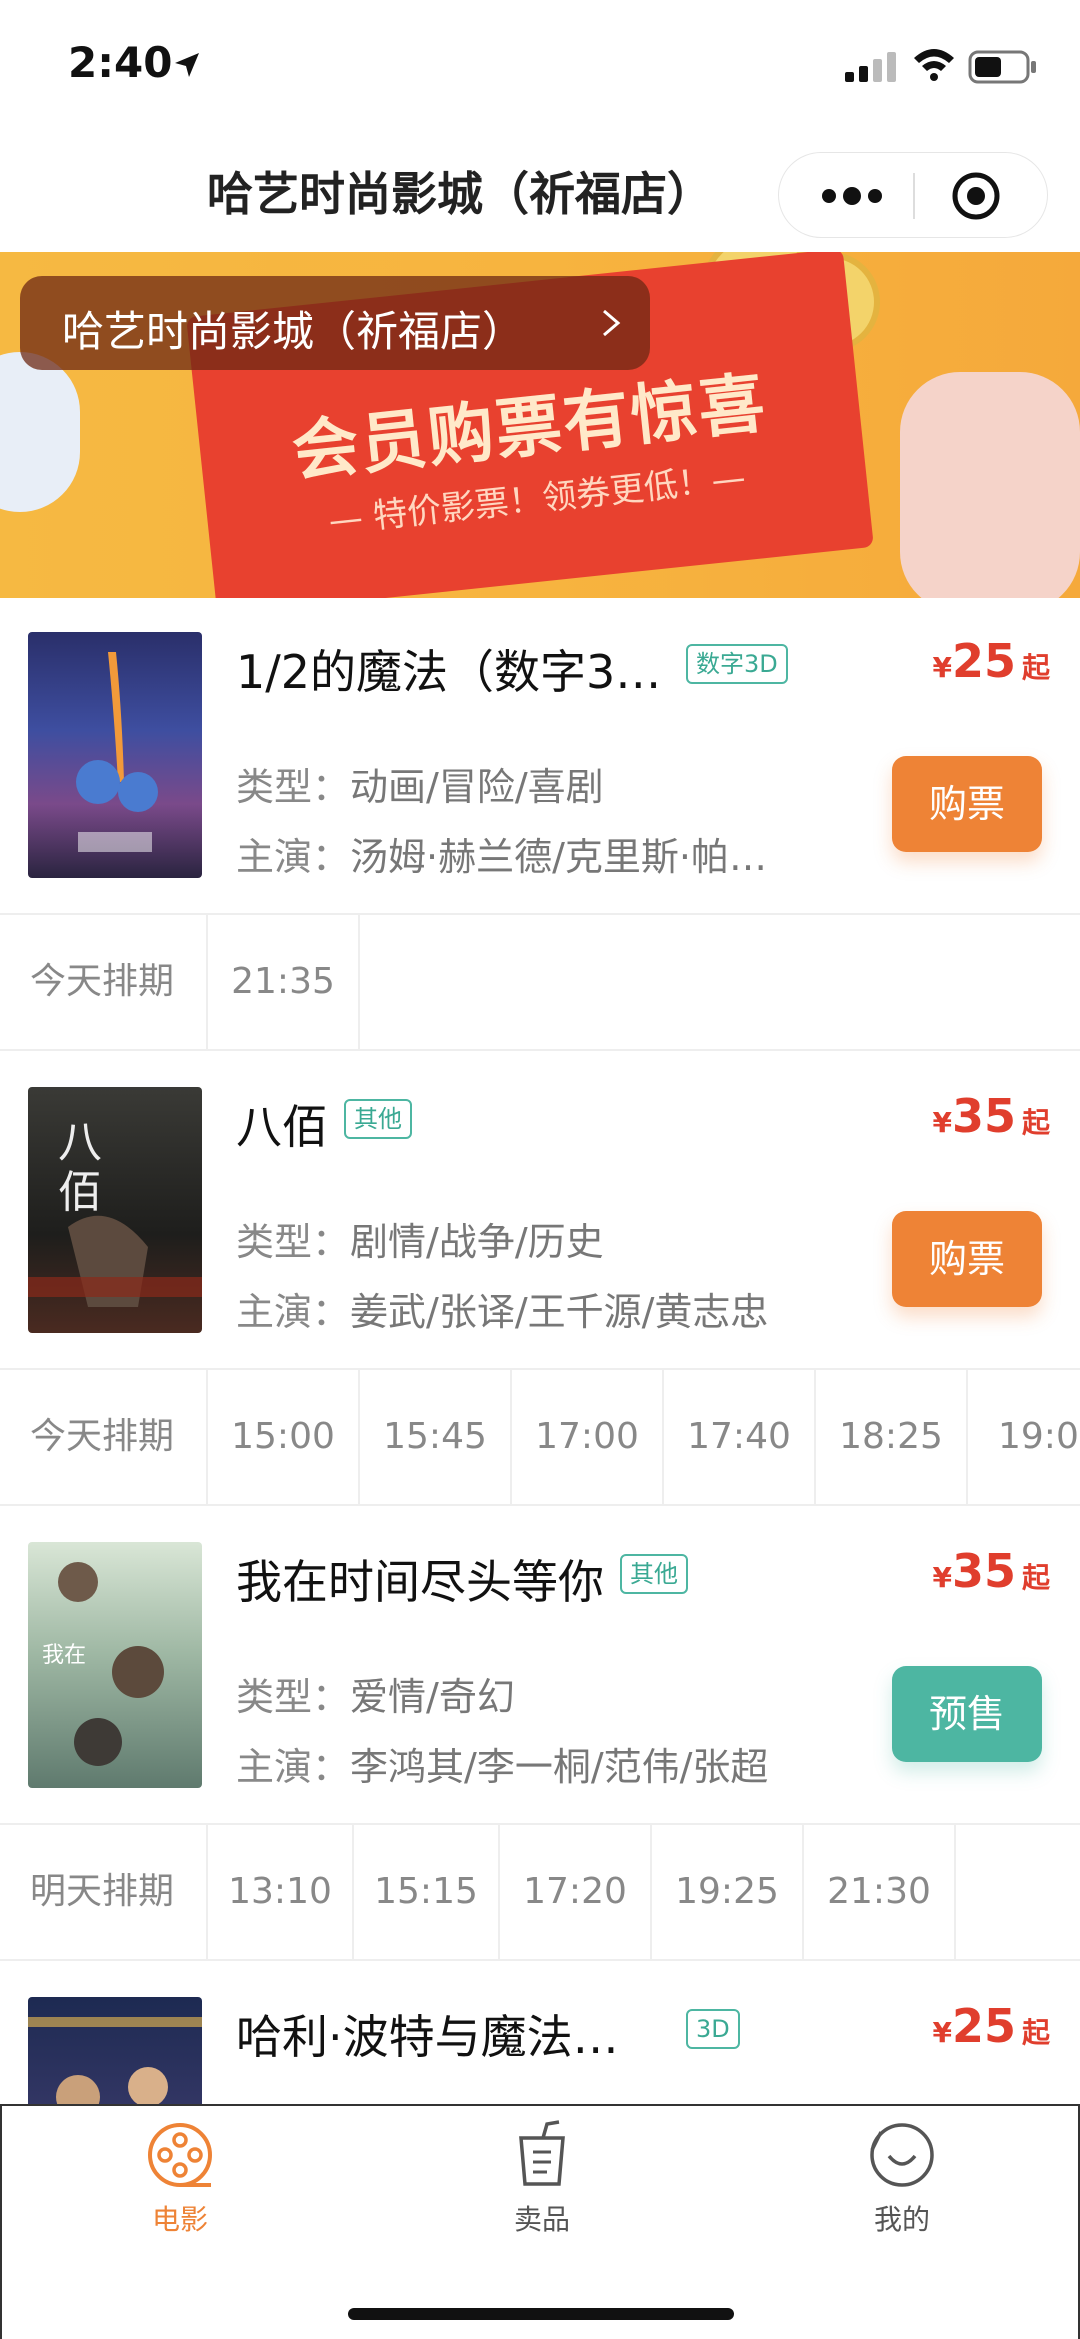 The width and height of the screenshot is (1080, 2339). I want to click on schedule-row: 明天排期 13:10 15:15 17:20 19:25 21:30, so click(540, 1892).